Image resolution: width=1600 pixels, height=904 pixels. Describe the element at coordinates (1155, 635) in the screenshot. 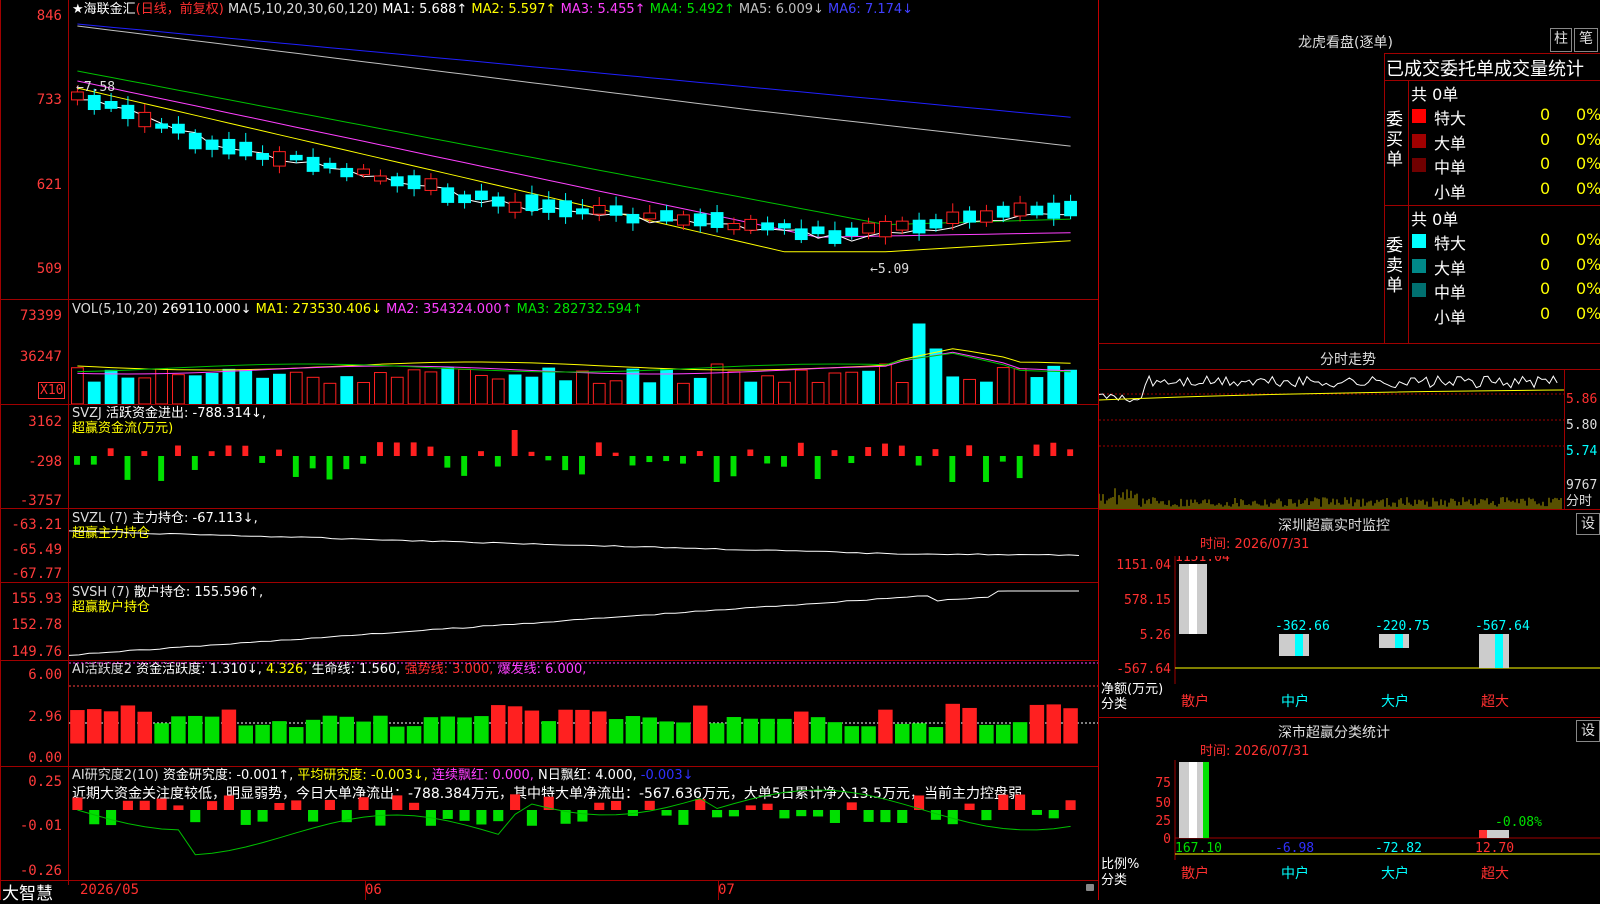

I see `y-tick: 5.26` at that location.